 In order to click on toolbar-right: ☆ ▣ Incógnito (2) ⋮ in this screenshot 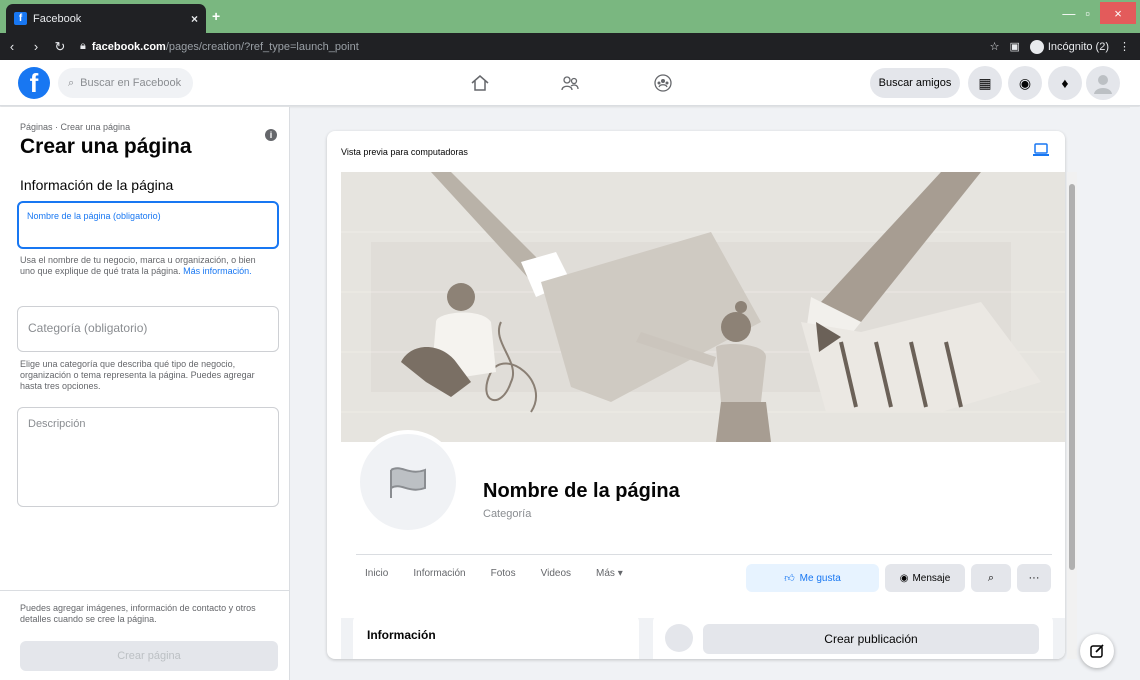, I will do `click(1065, 46)`.